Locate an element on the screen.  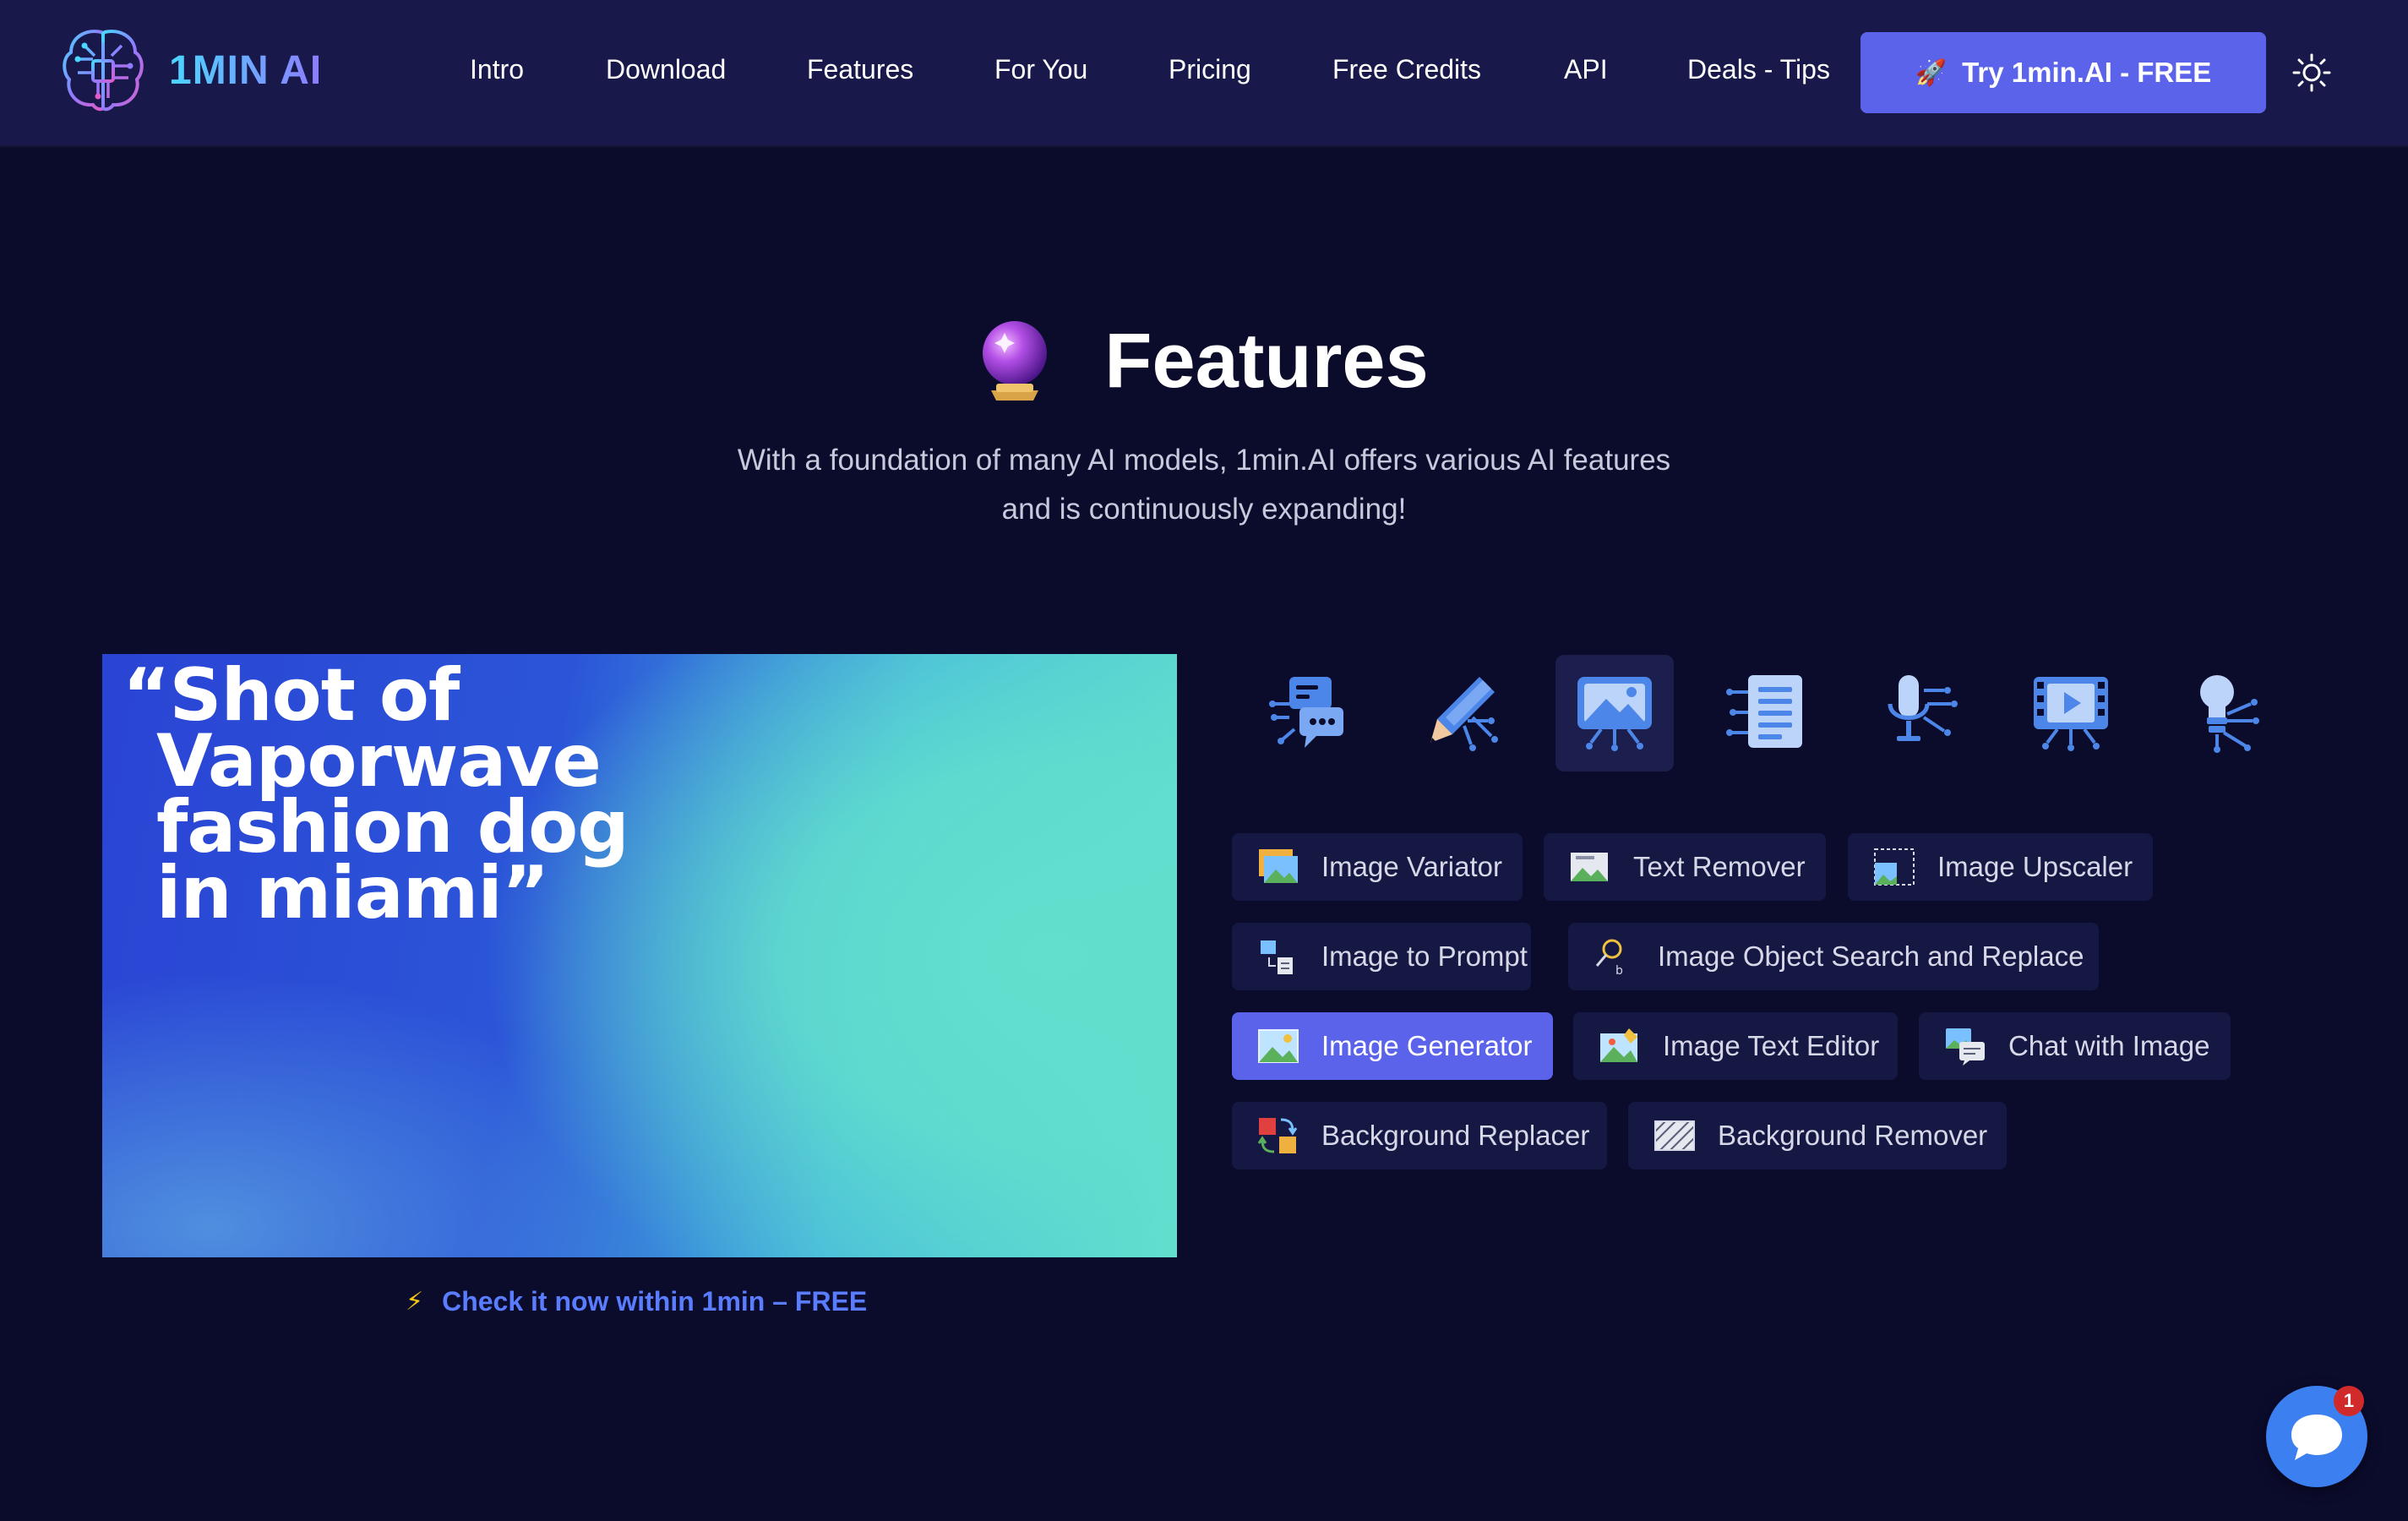
feature-label: Image Object Search and Replace is located at coordinates (1871, 956).